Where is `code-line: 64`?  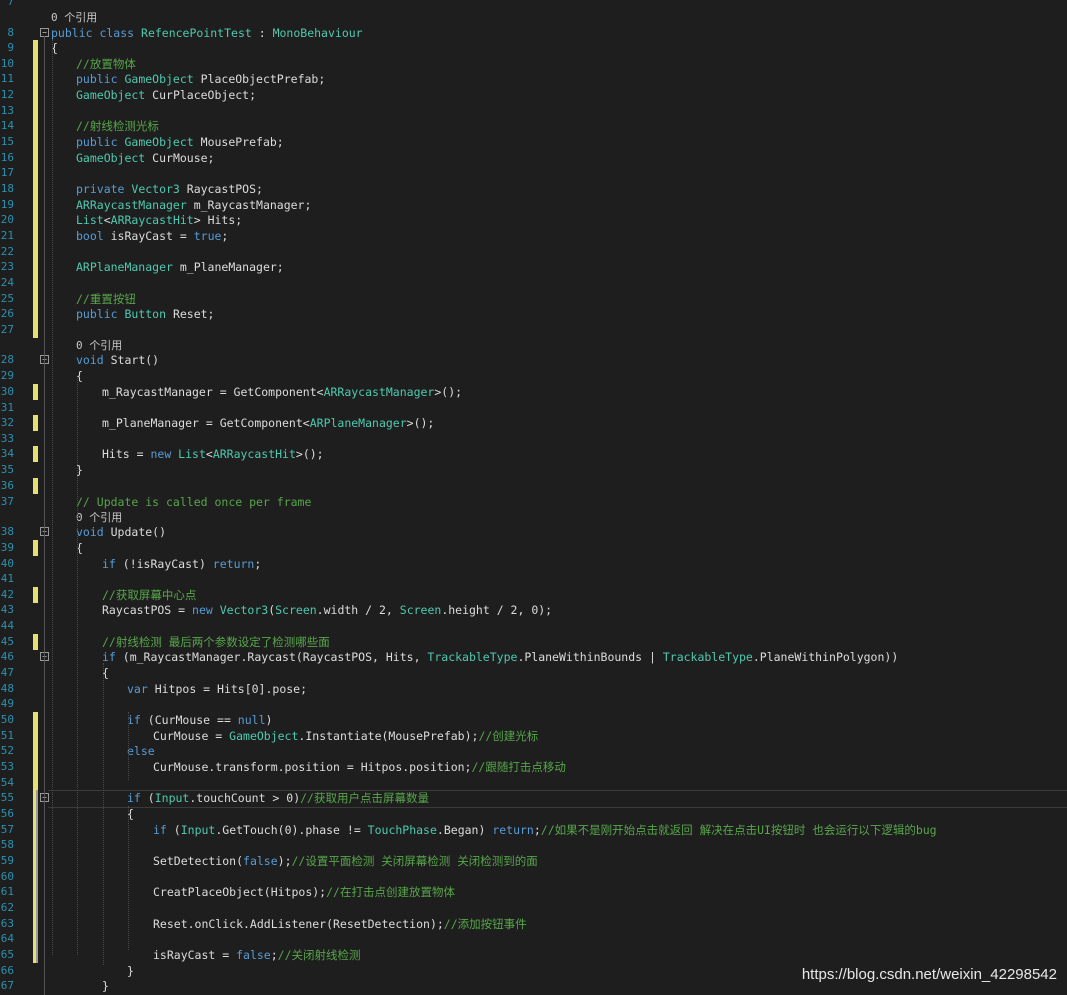
code-line: 64 is located at coordinates (533, 939).